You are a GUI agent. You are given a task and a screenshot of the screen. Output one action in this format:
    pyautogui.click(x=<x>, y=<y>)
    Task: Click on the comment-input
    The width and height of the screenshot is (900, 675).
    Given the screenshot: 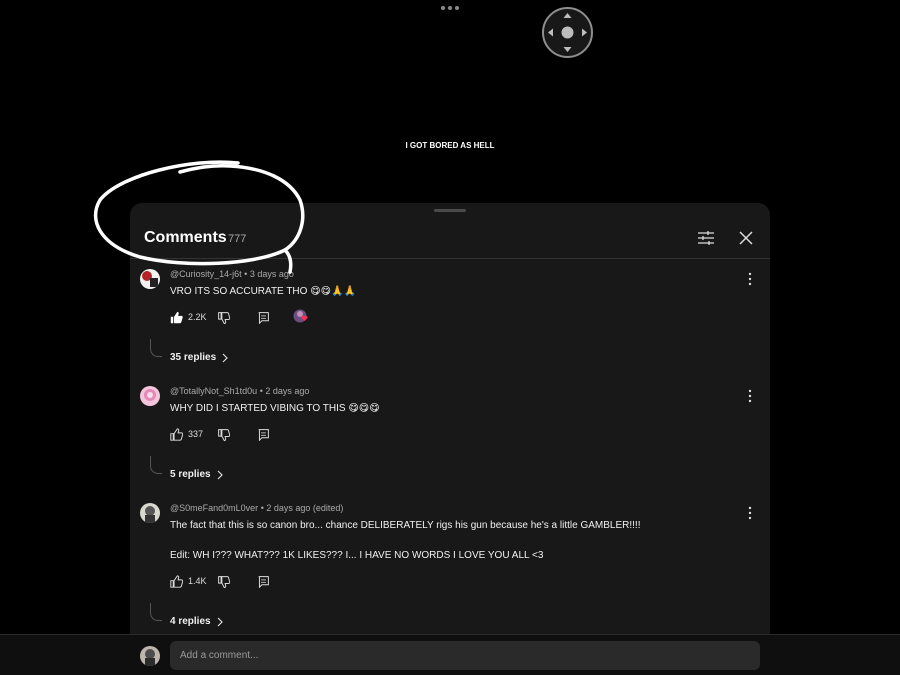 What is the action you would take?
    pyautogui.click(x=465, y=655)
    